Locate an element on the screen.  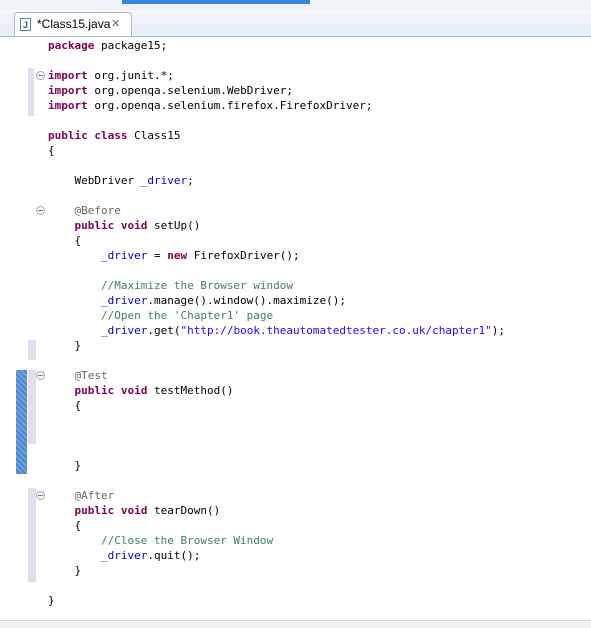
code-line: public void testMethod() is located at coordinates (141, 390).